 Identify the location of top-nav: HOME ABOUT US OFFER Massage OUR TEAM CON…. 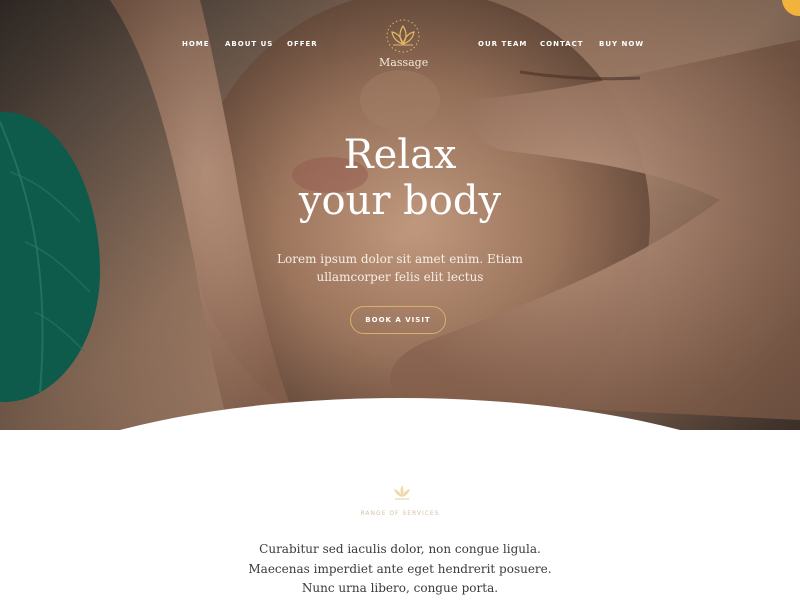
(400, 40).